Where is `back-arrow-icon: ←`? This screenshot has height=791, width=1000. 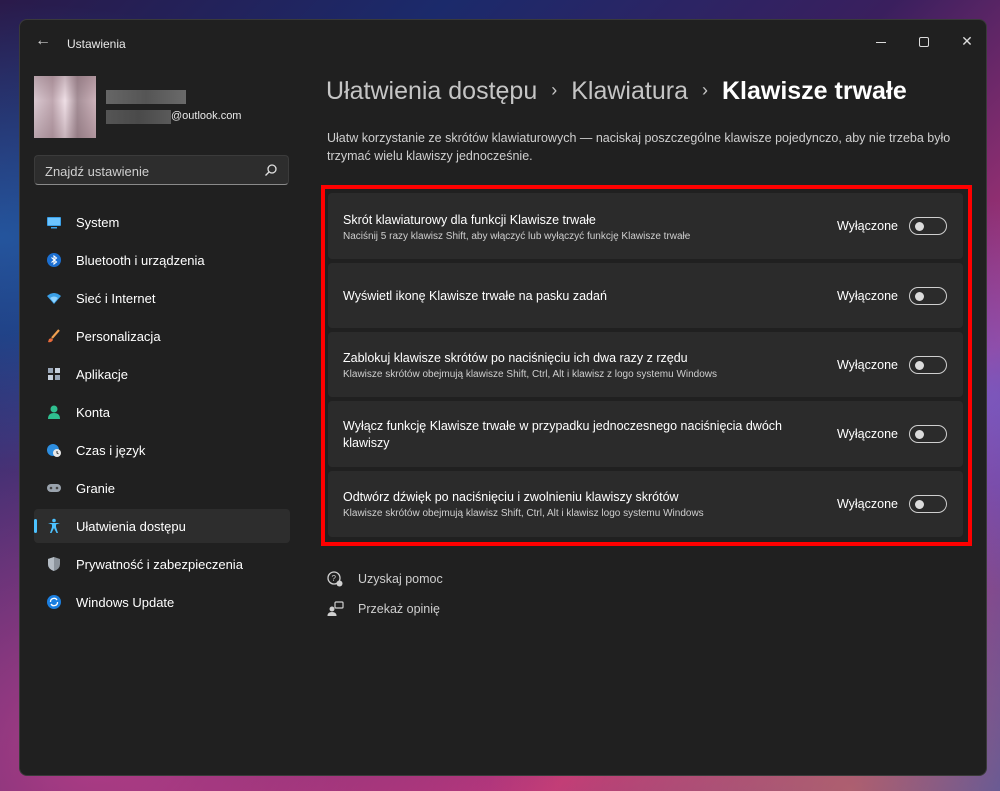
back-arrow-icon: ← is located at coordinates (43, 42).